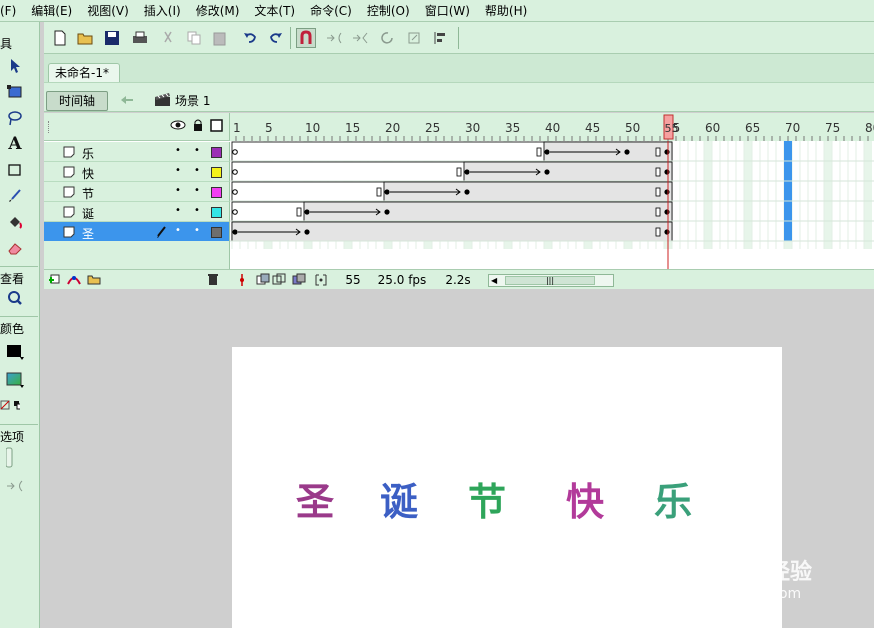 Image resolution: width=874 pixels, height=628 pixels. What do you see at coordinates (84, 72) in the screenshot?
I see `document-tab: 未命名-1*` at bounding box center [84, 72].